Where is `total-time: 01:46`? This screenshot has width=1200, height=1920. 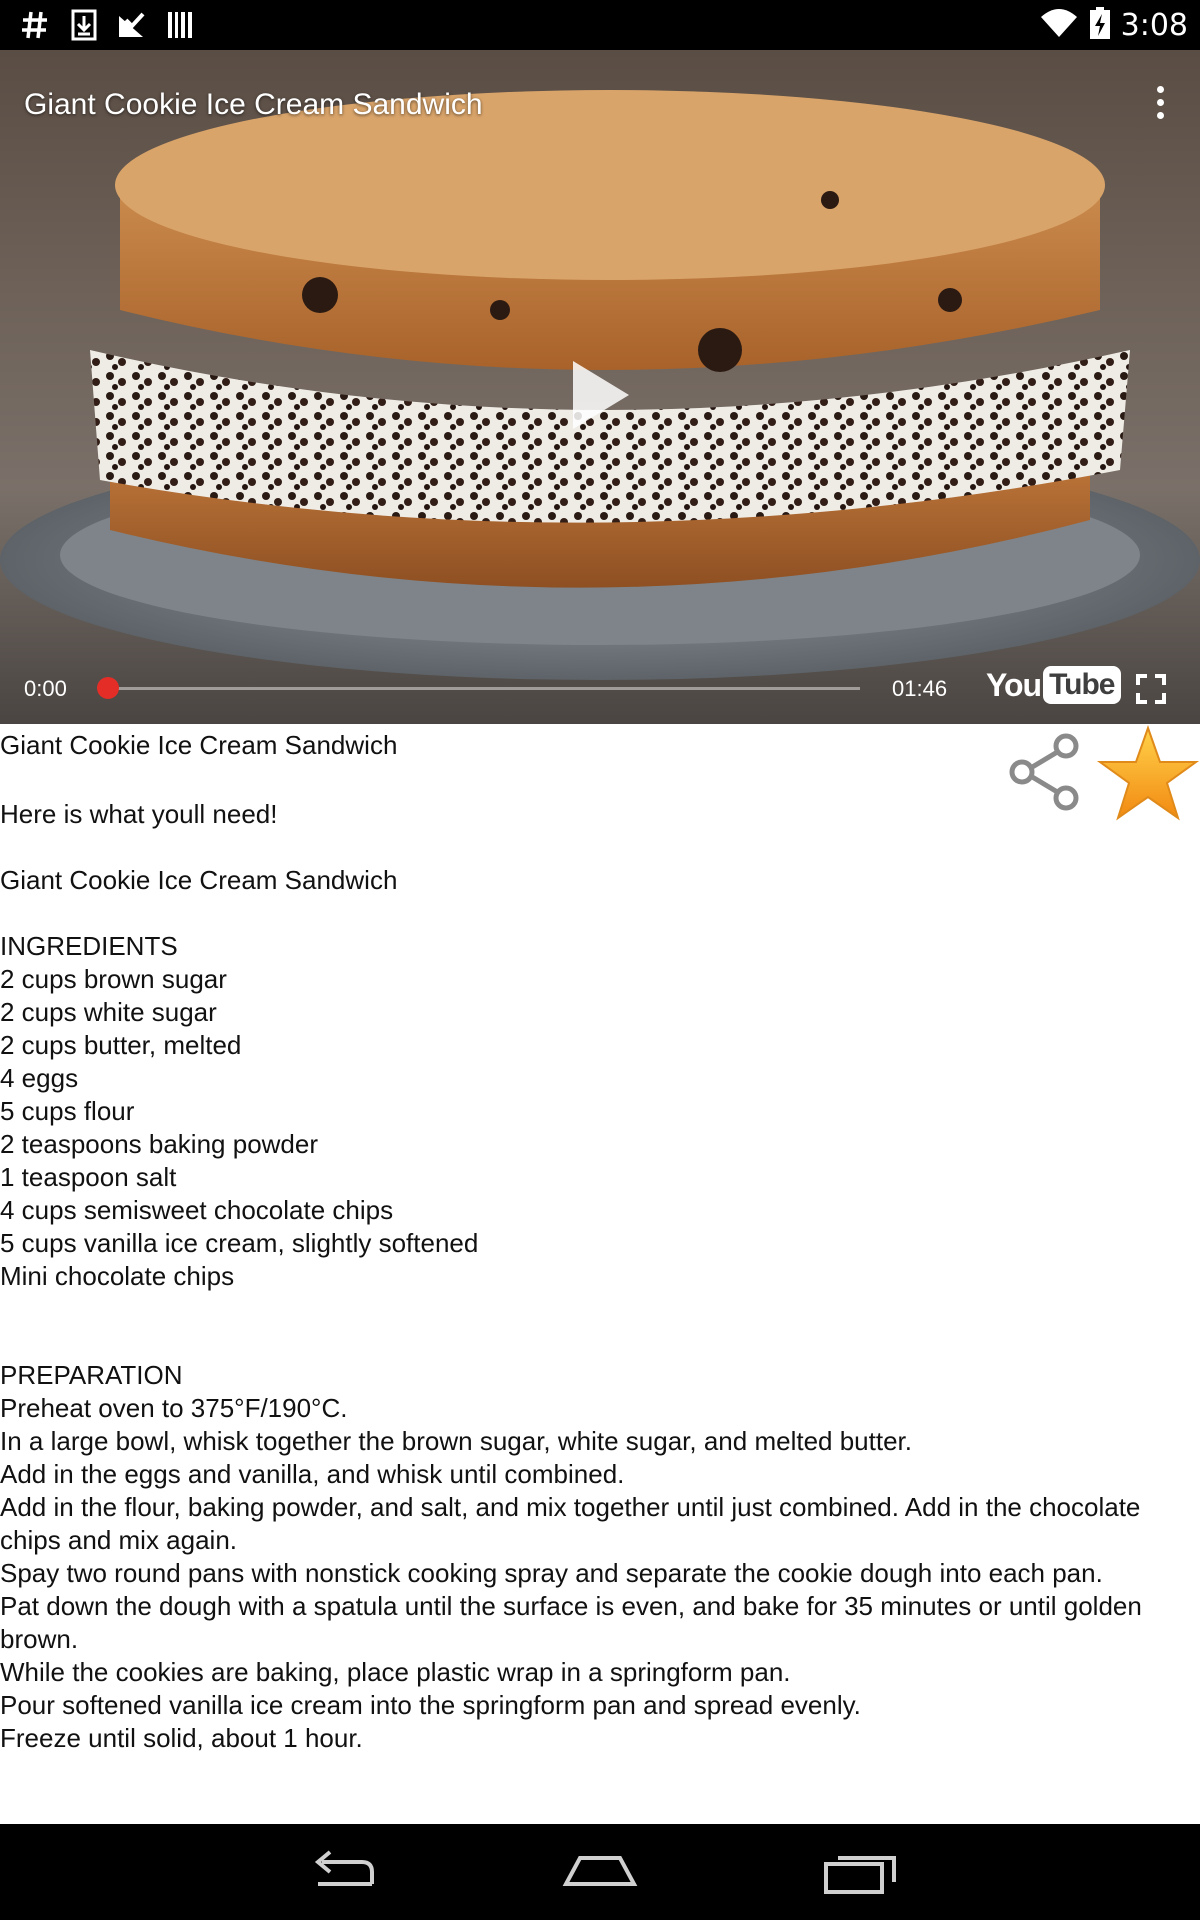
total-time: 01:46 is located at coordinates (920, 688).